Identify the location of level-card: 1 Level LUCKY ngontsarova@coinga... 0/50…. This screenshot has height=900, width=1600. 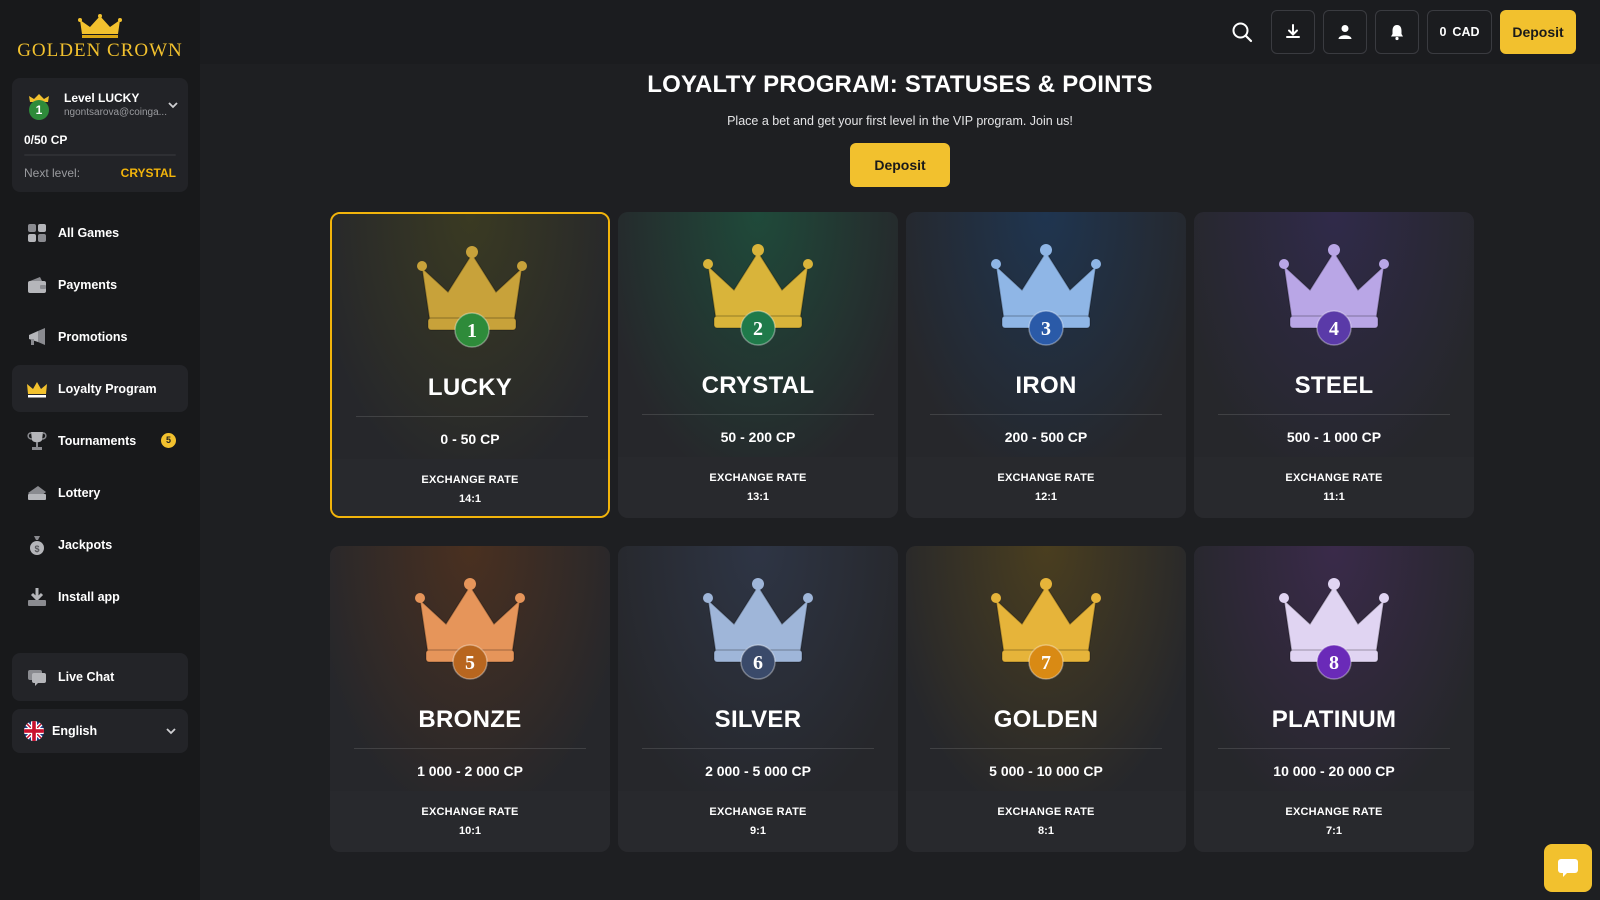
(100, 135).